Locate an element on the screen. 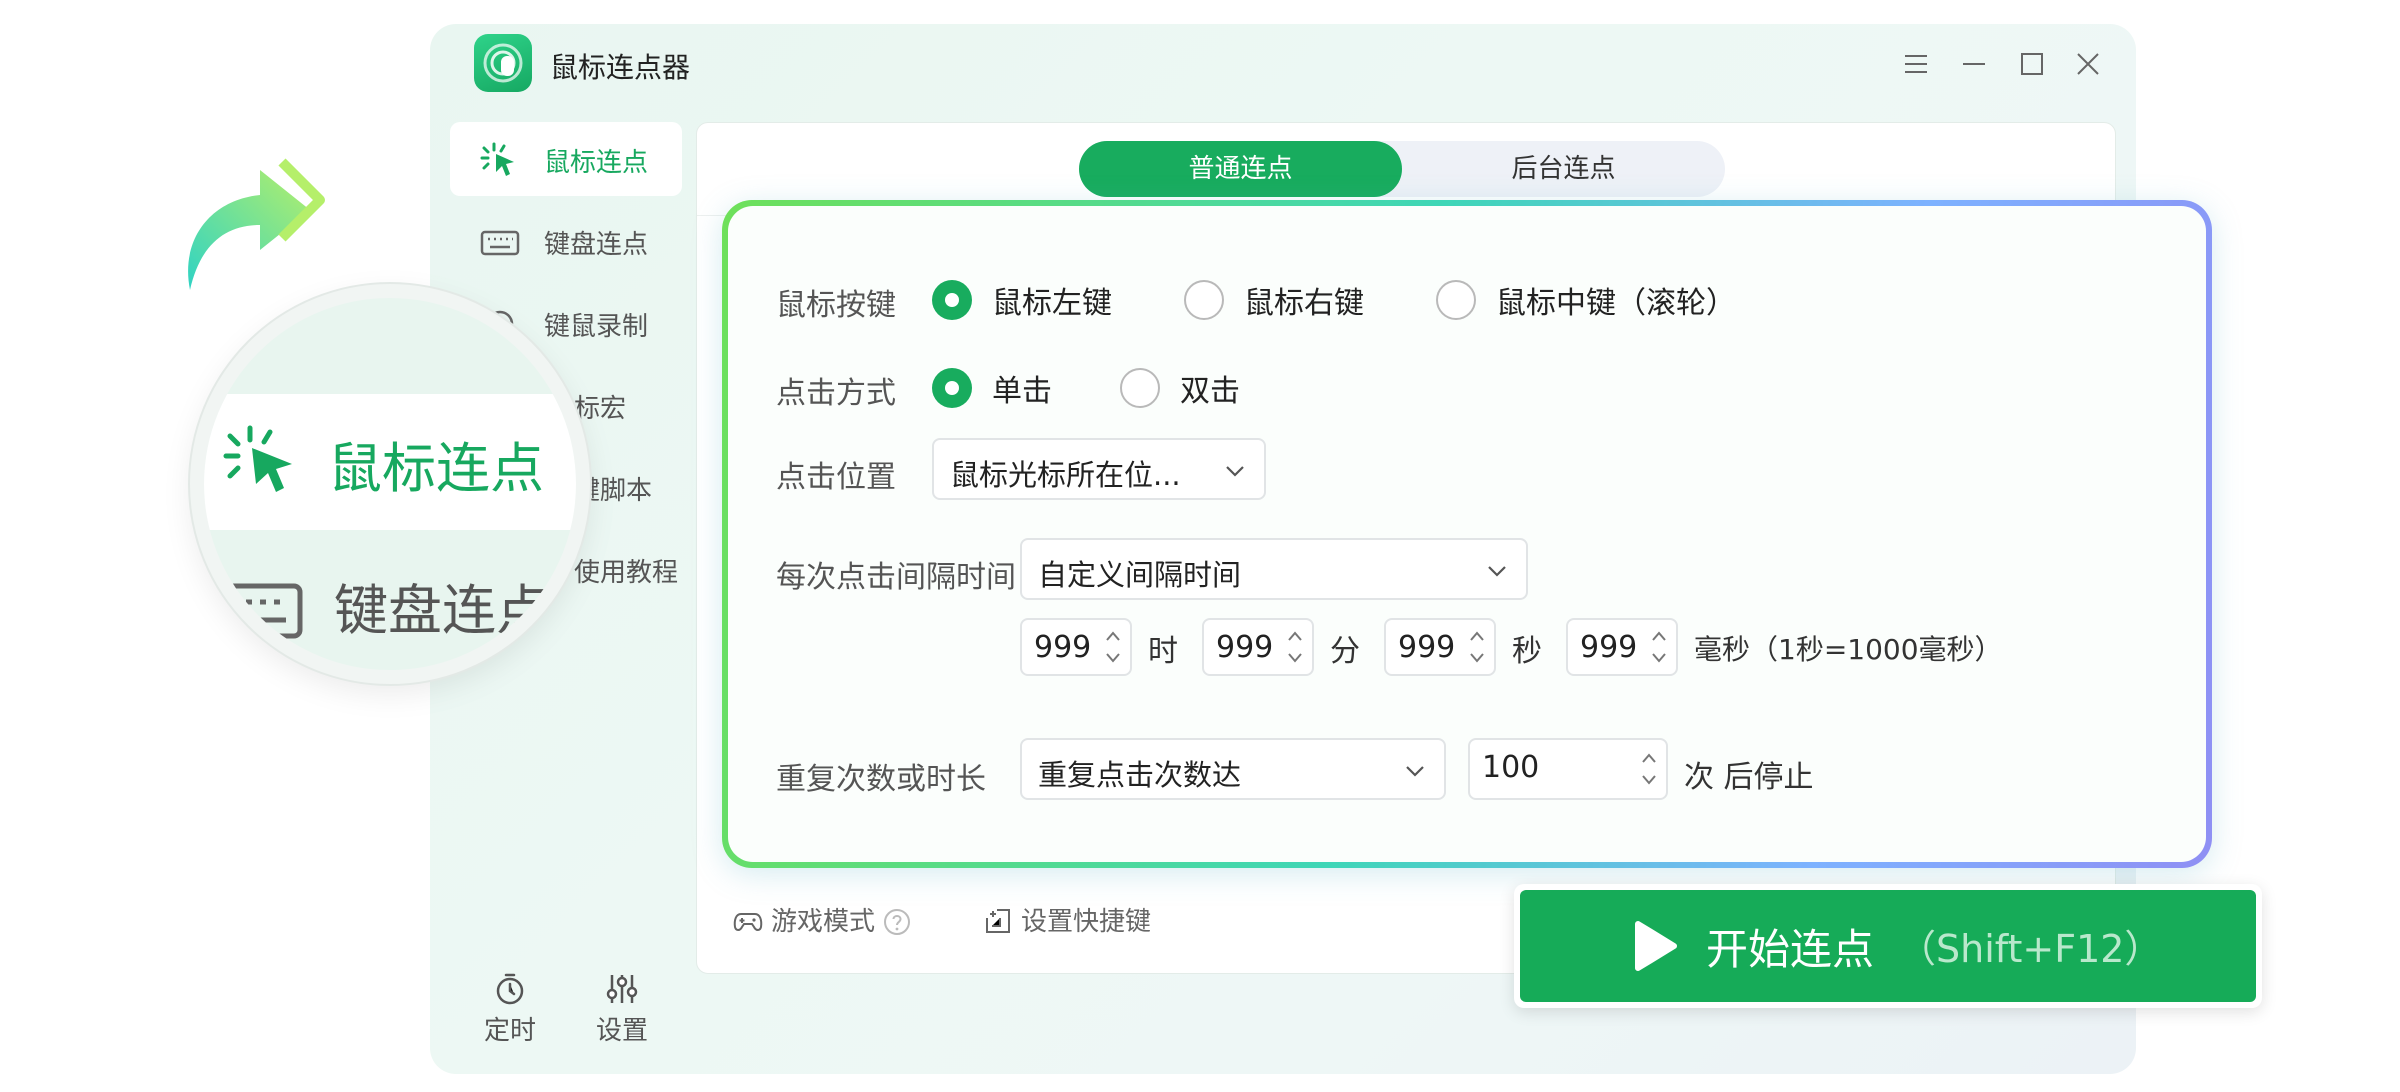 Image resolution: width=2400 pixels, height=1092 pixels. radio-single-click is located at coordinates (952, 388).